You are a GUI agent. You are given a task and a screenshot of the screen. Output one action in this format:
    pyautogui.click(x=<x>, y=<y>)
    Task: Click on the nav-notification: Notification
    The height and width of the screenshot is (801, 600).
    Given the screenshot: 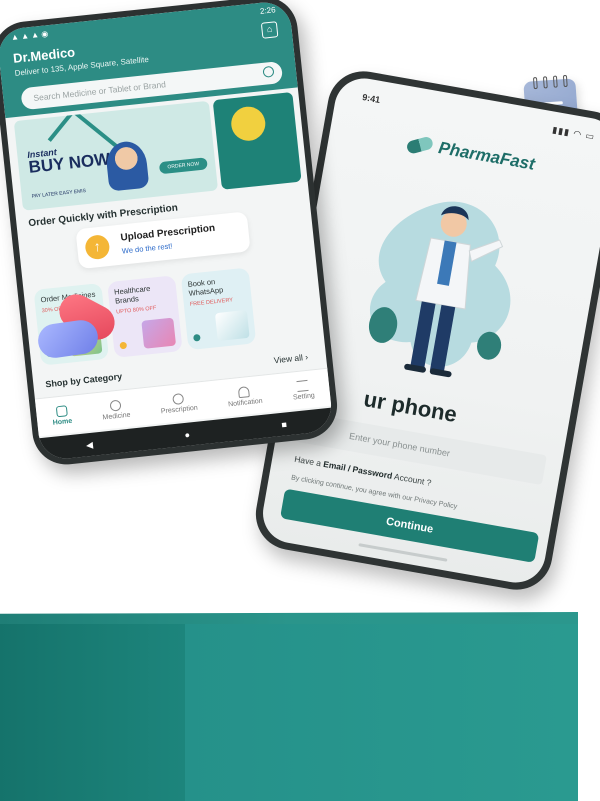 What is the action you would take?
    pyautogui.click(x=244, y=396)
    